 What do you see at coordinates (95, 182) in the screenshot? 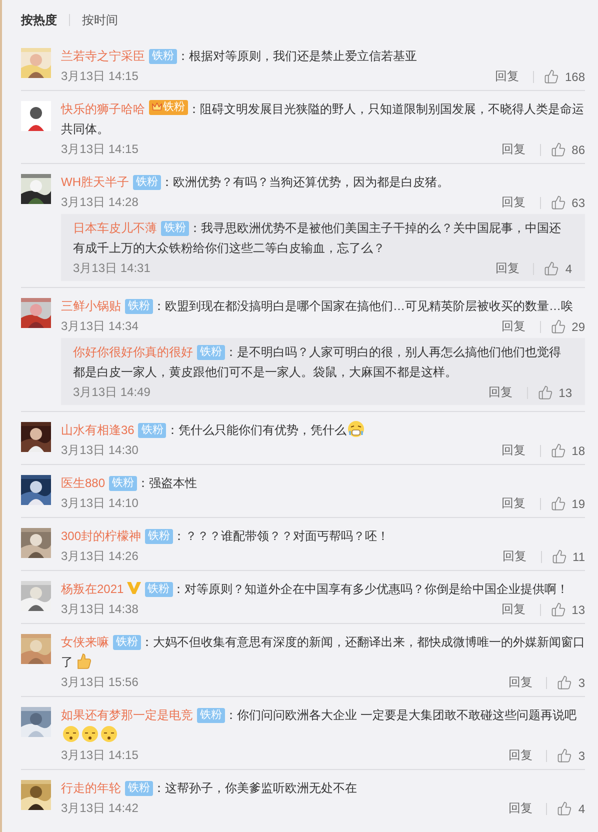
I see `user-name-link: WH胜天半子` at bounding box center [95, 182].